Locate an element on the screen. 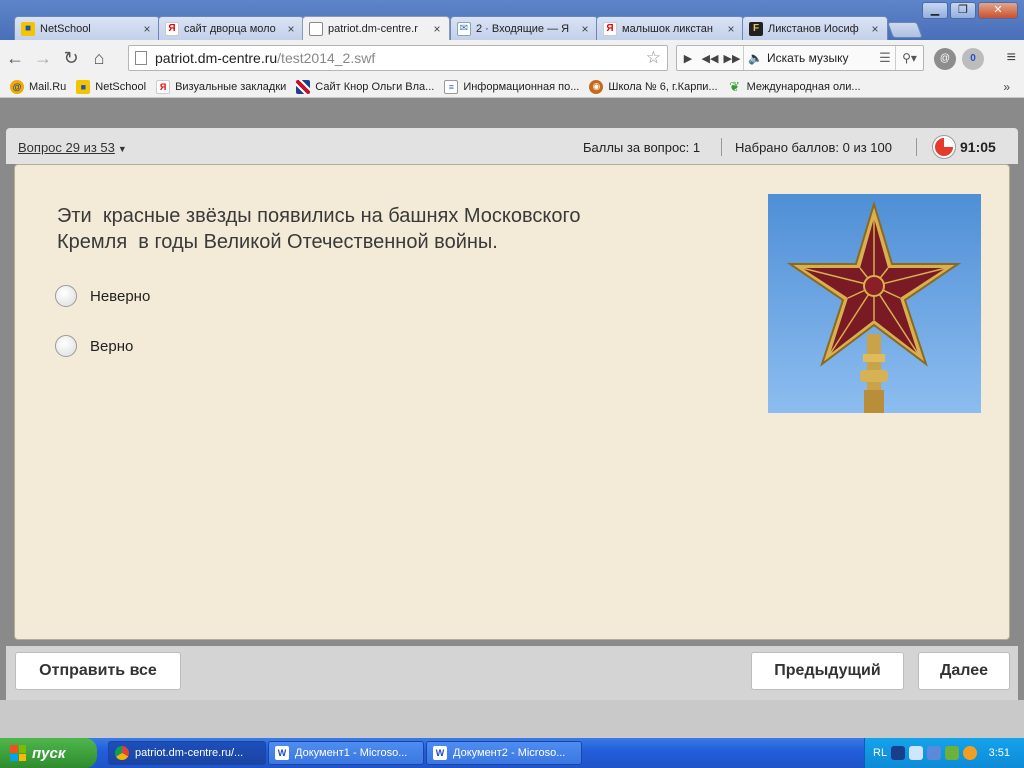 The width and height of the screenshot is (1024, 768). answer-option-false: Неверно is located at coordinates (102, 296).